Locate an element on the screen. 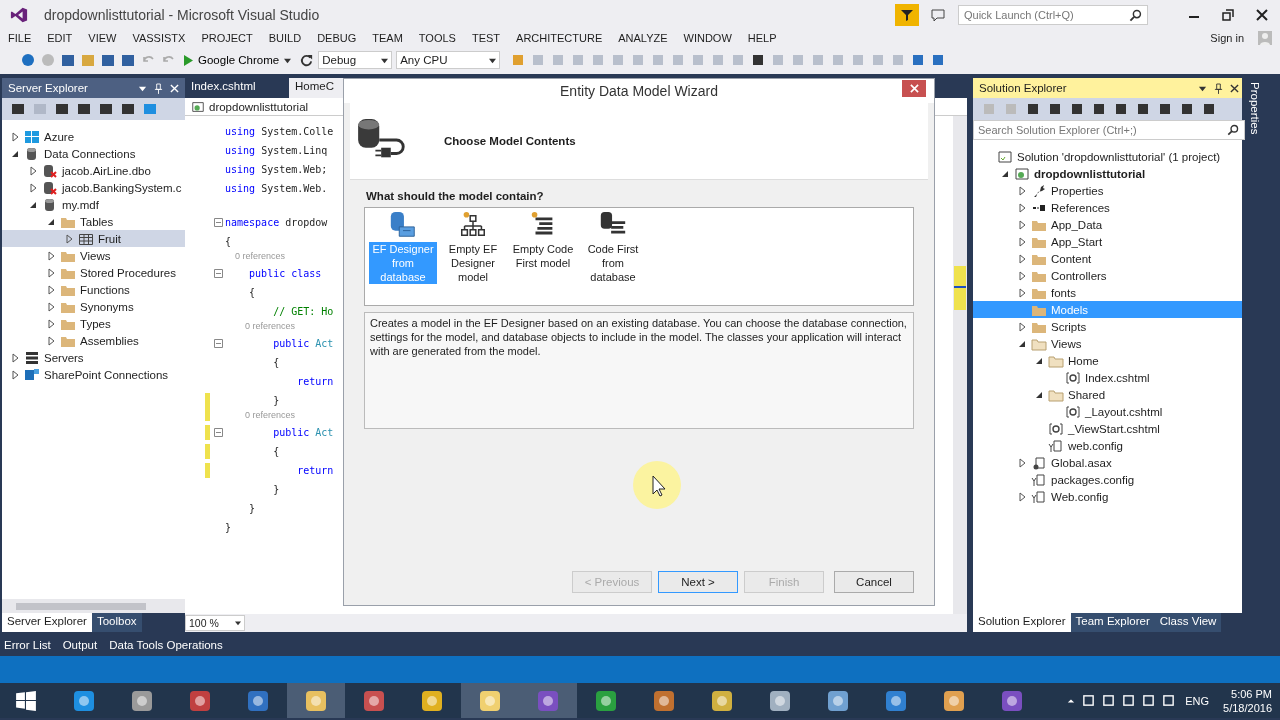 This screenshot has width=1280, height=720. tool-window-tab: Data Tools Operations is located at coordinates (166, 645).